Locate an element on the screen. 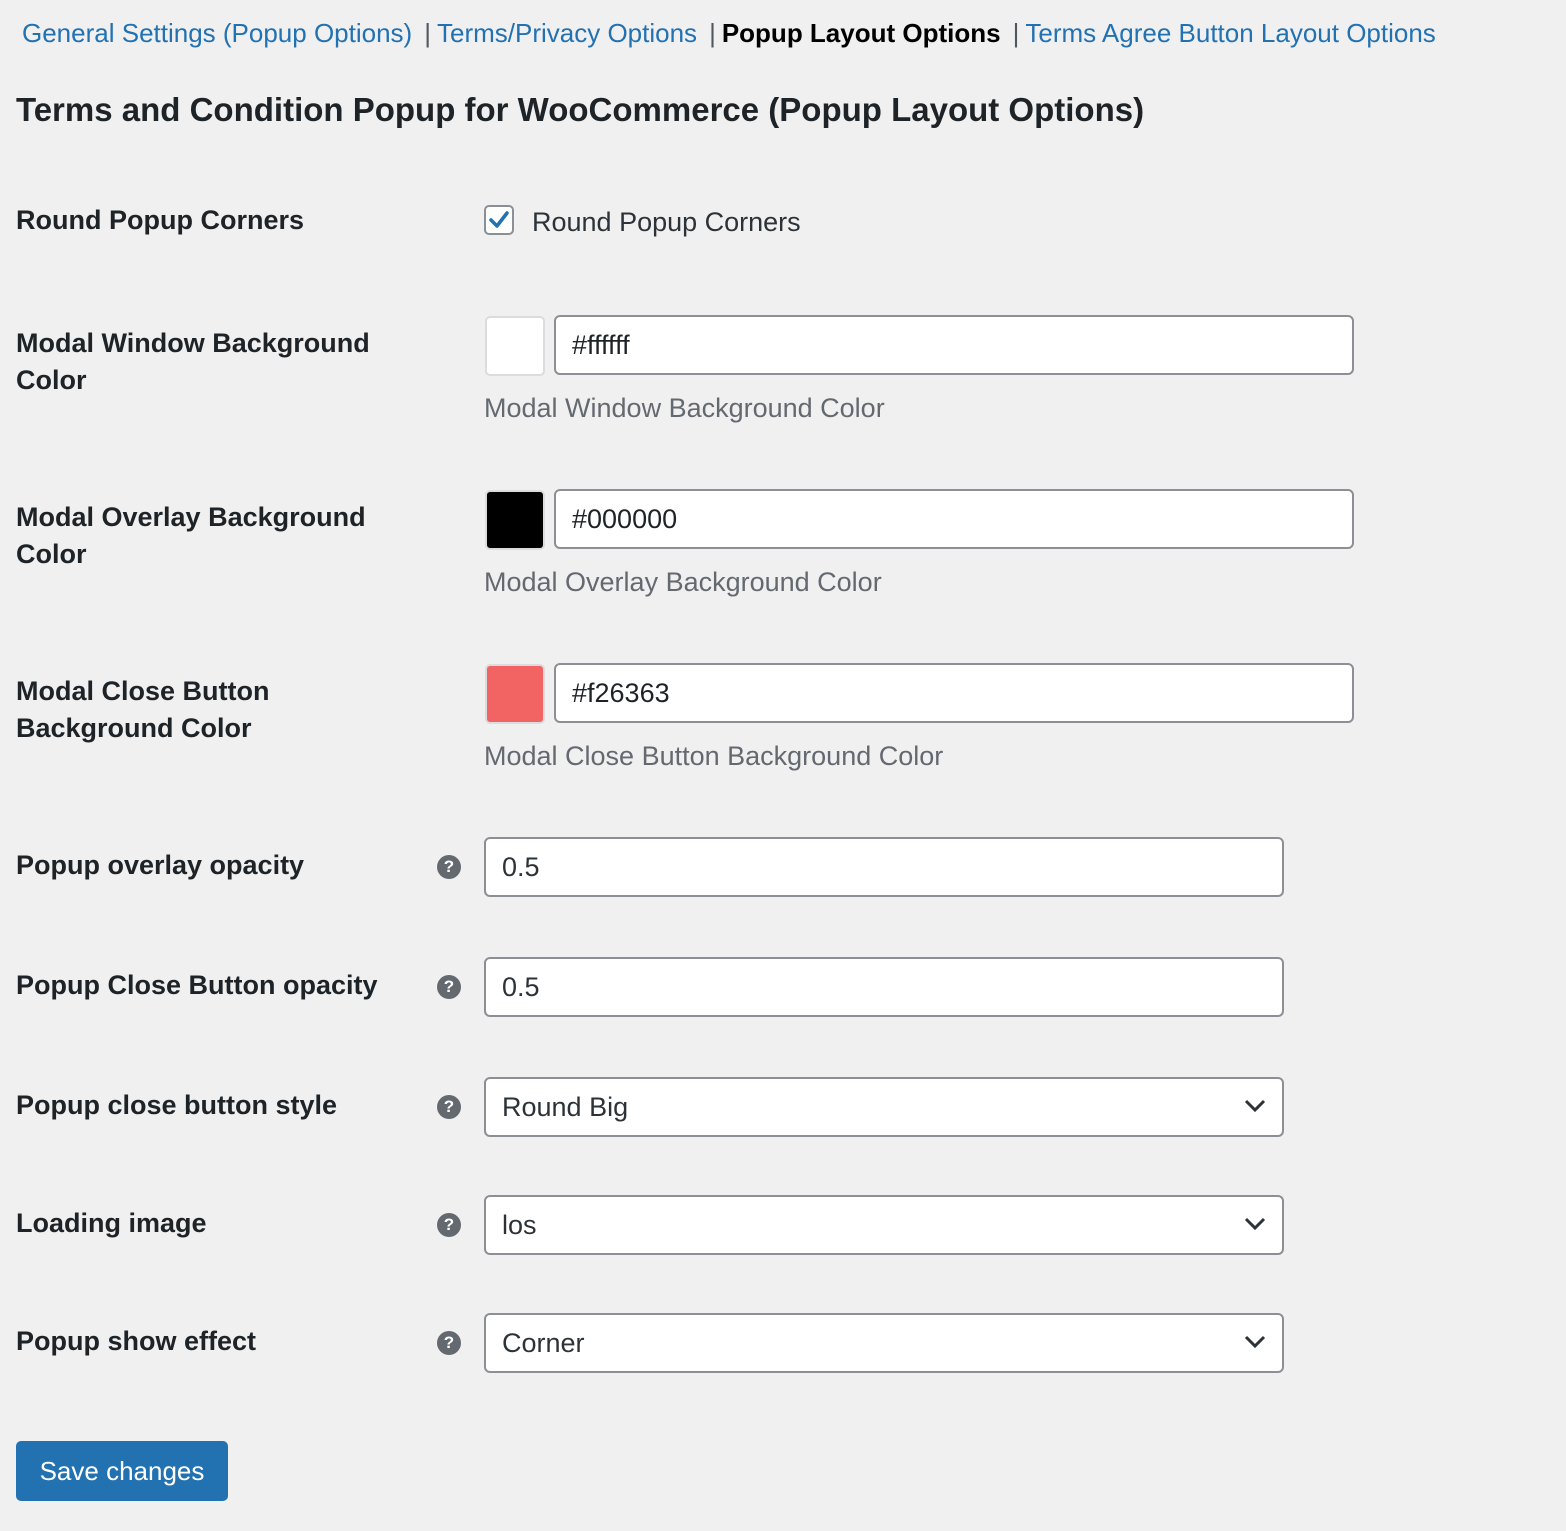 This screenshot has height=1531, width=1566. close-bg-color-input: #f26363 is located at coordinates (954, 693).